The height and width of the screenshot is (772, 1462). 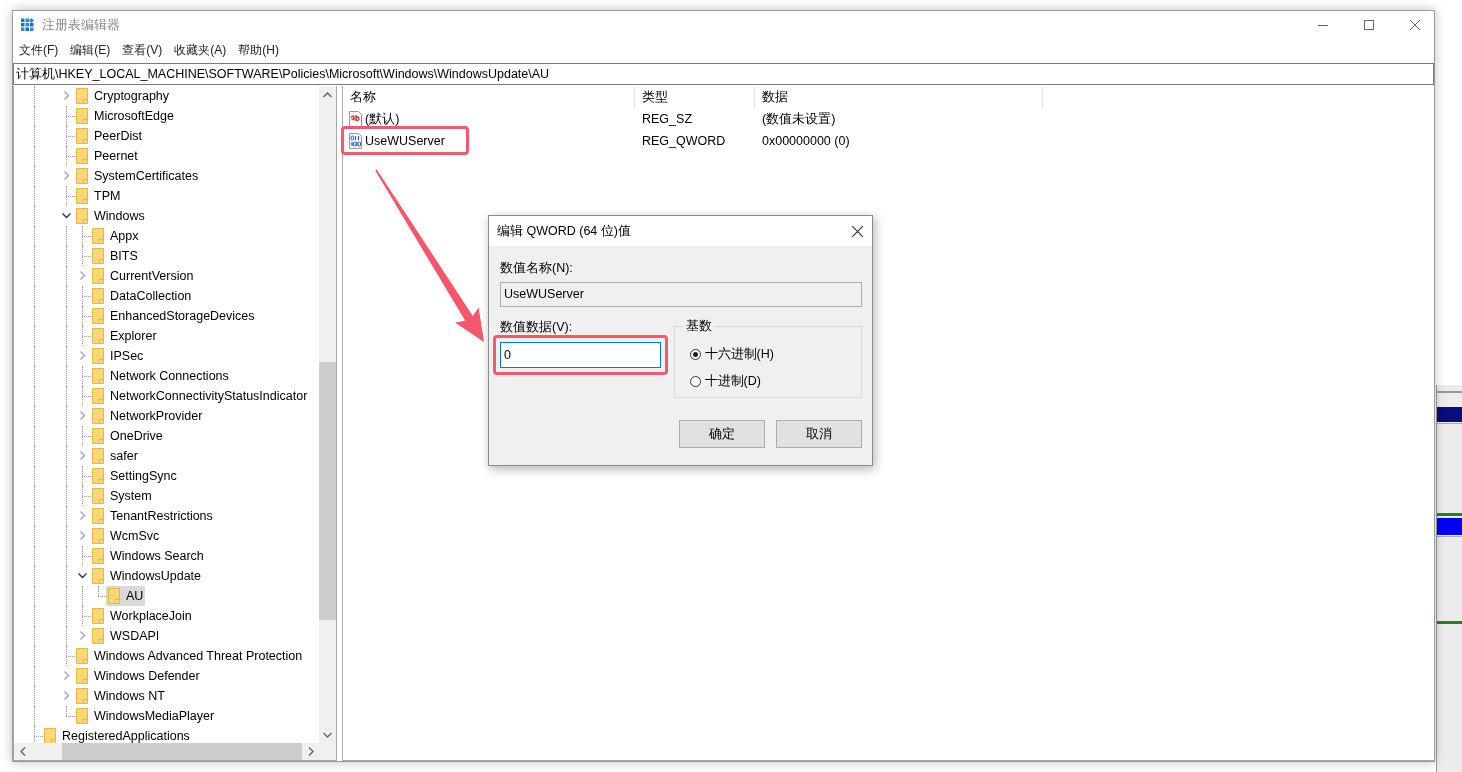 I want to click on tree-item: WcmSvc, so click(x=126, y=536).